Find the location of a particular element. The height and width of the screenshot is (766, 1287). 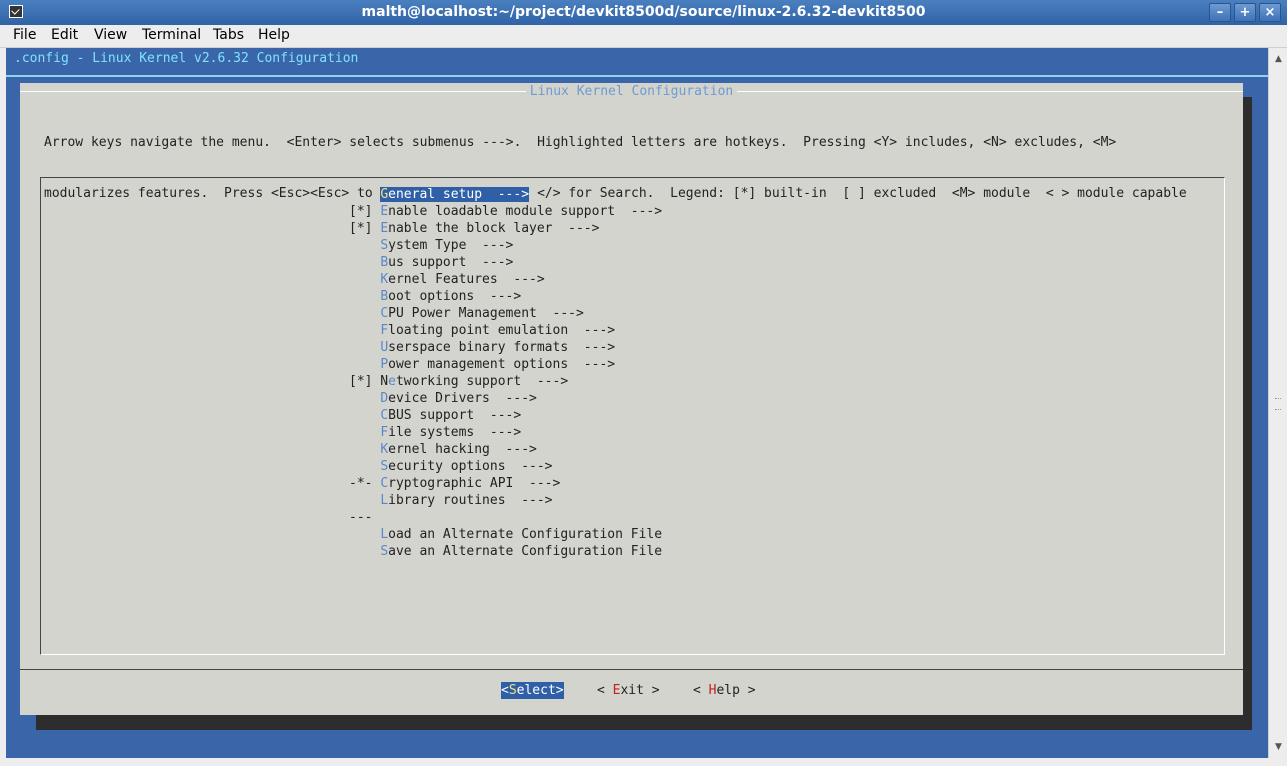

menu-item: [*] Enable loadable module support ---> is located at coordinates (505, 211).